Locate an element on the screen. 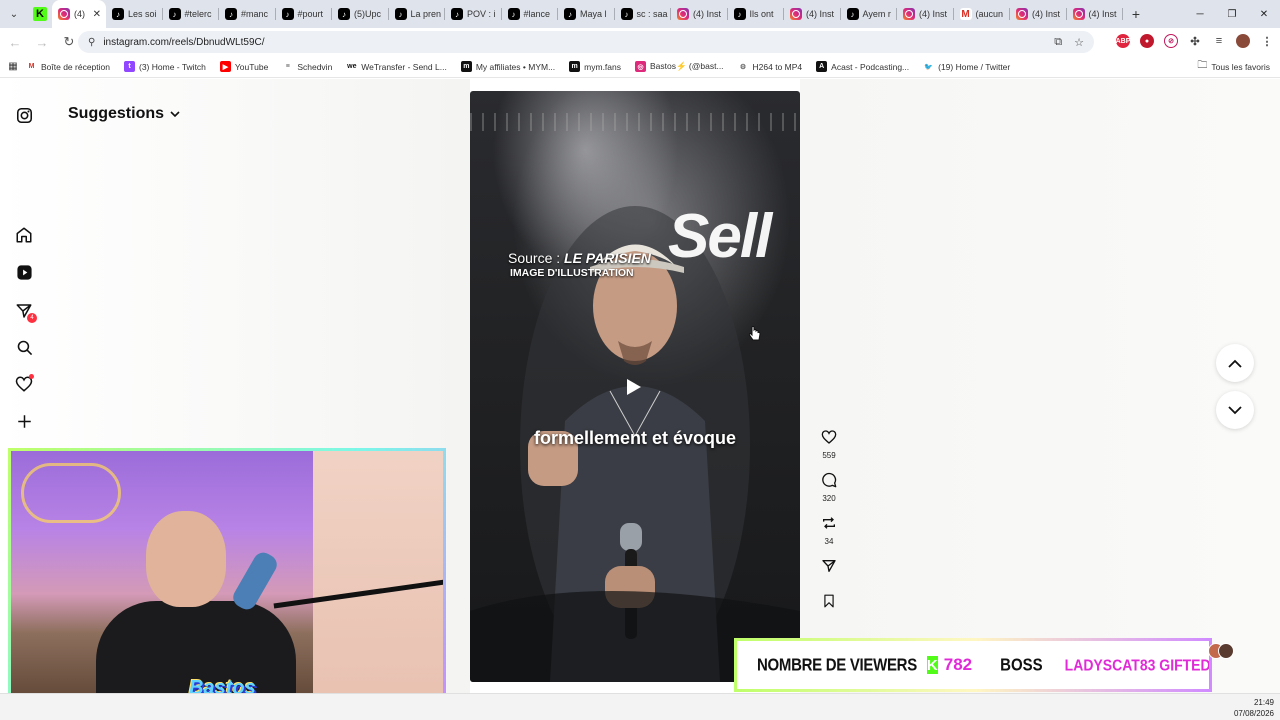 The width and height of the screenshot is (1280, 720). bookmark-item: ≡ Schedvin is located at coordinates (307, 66).